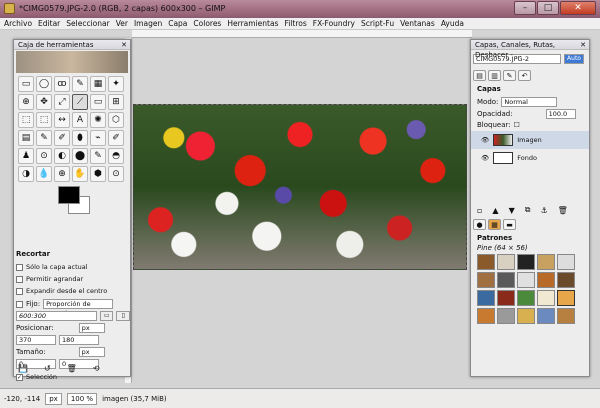  I want to click on fuzzy-select-tool: ✎, so click(80, 84).